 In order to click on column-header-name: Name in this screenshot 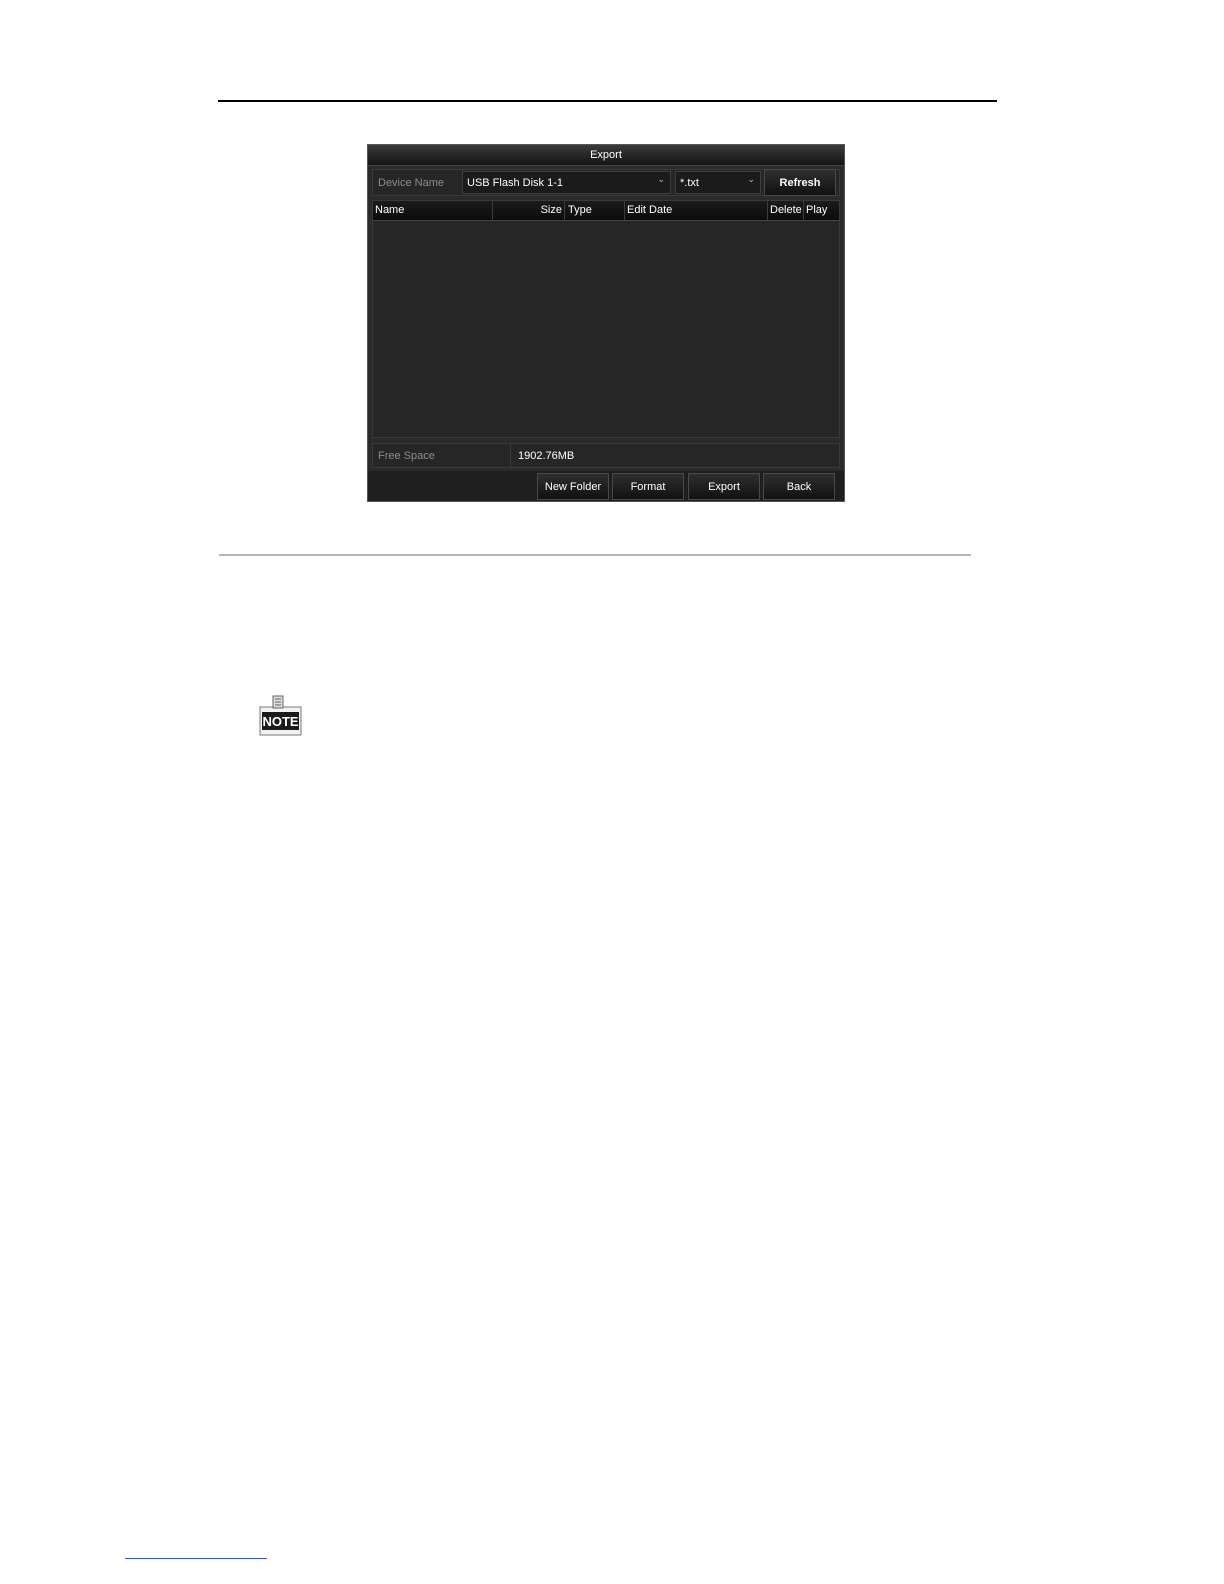, I will do `click(433, 210)`.